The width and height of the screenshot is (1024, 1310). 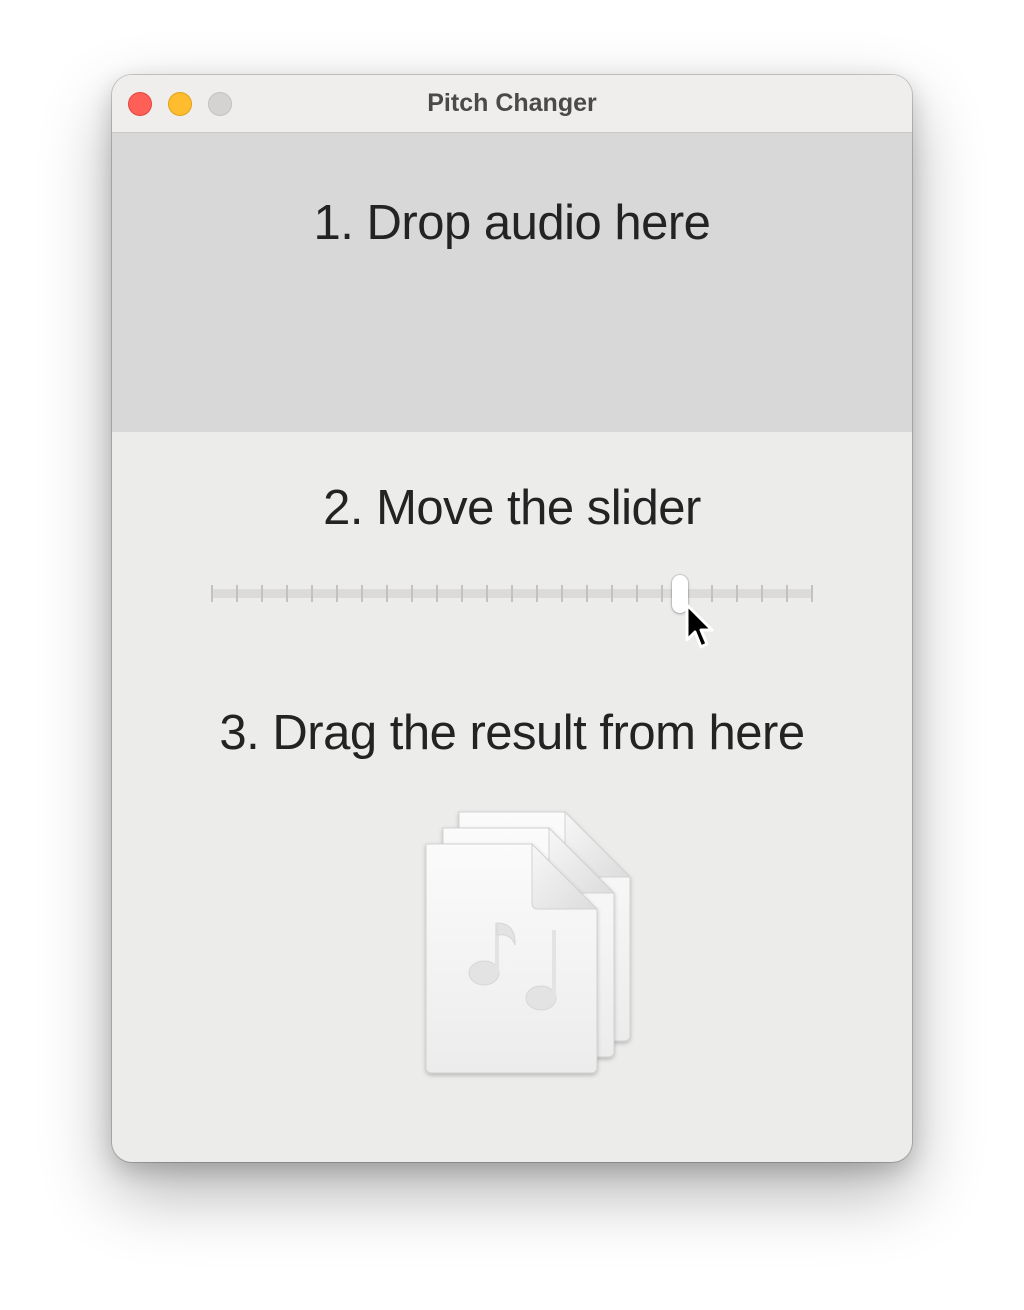 I want to click on window-title: Pitch Changer, so click(x=512, y=103).